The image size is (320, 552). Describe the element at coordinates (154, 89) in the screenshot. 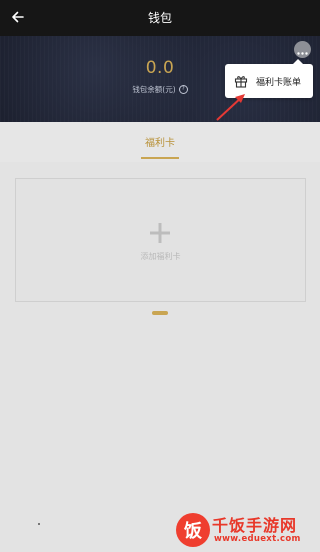

I see `wallet-balance-label: 钱包余额(元)` at that location.